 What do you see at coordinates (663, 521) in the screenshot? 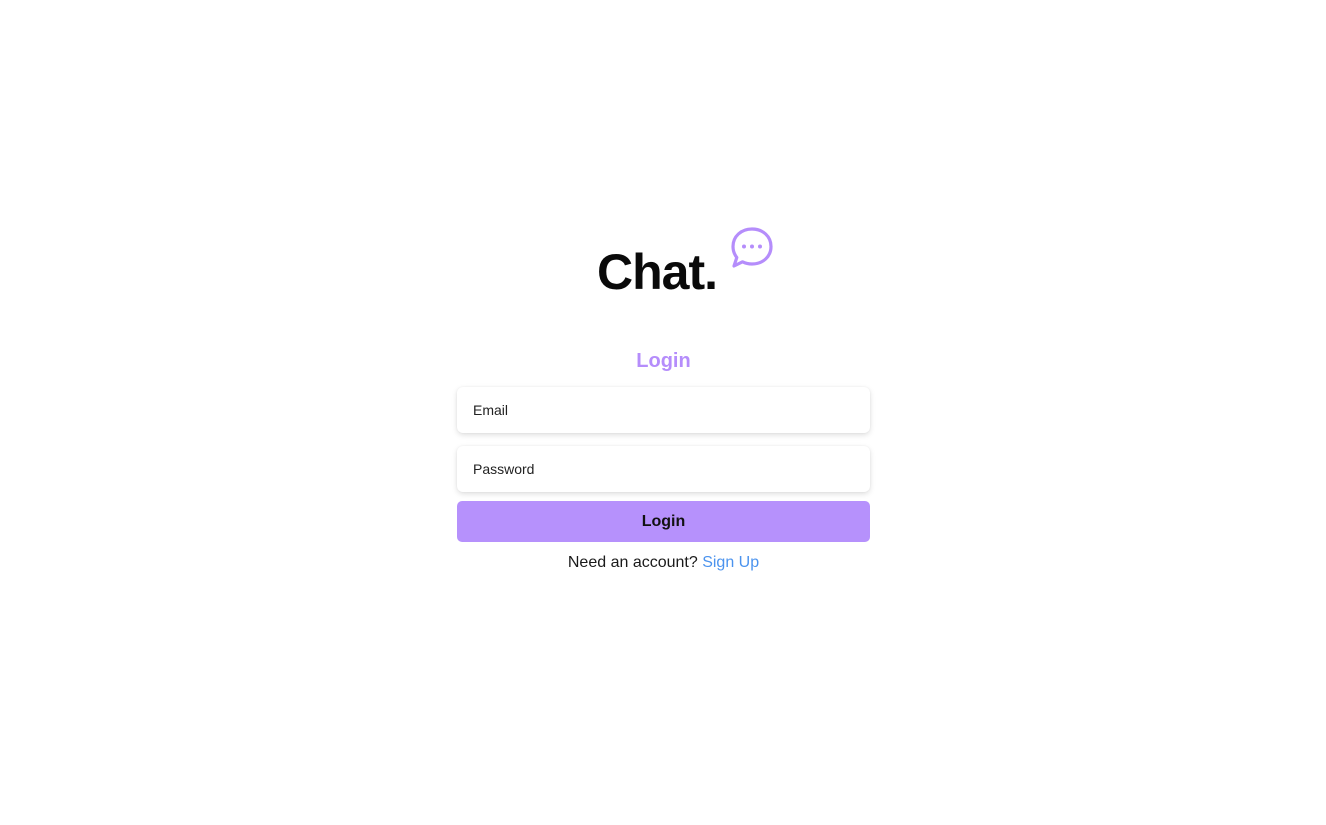
I see `login-button: Login` at bounding box center [663, 521].